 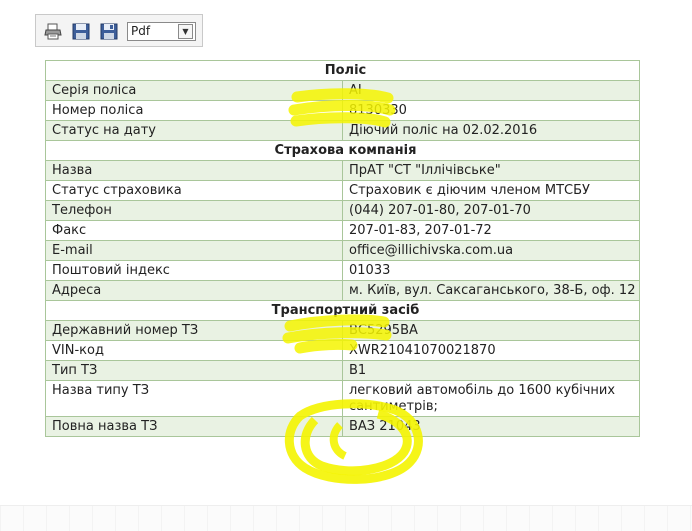 I want to click on section-title: Транспортний засіб, so click(x=342, y=310).